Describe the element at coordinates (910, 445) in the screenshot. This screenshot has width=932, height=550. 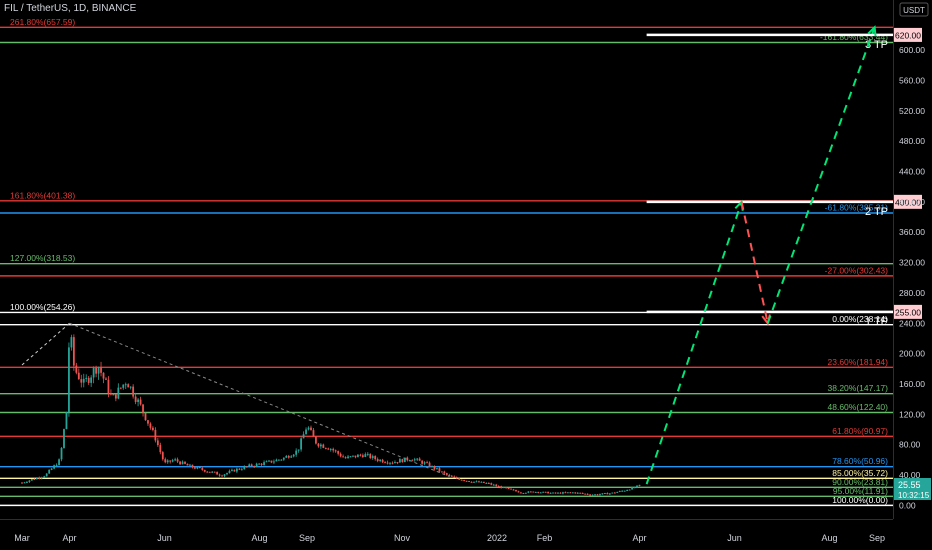
I see `y-tick-label: 80.00` at that location.